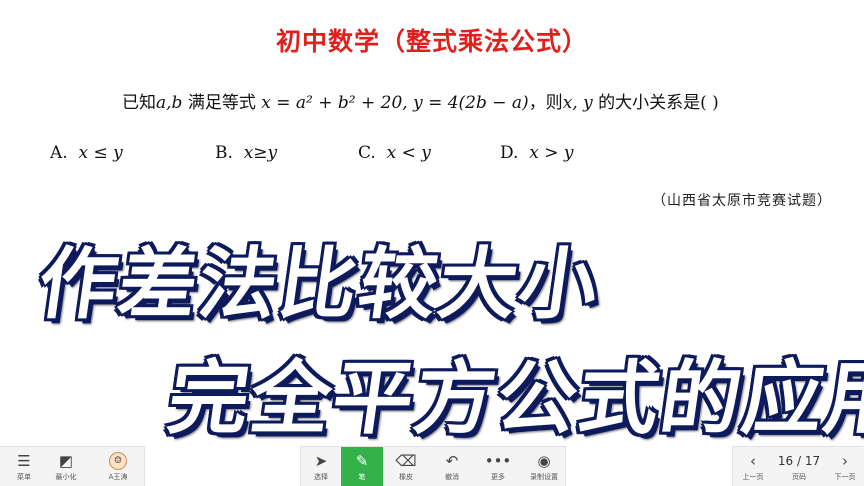 This screenshot has width=864, height=486. What do you see at coordinates (395, 103) in the screenshot?
I see `question-formula: x = a² + b² + 20, y = 4(2b − a)` at bounding box center [395, 103].